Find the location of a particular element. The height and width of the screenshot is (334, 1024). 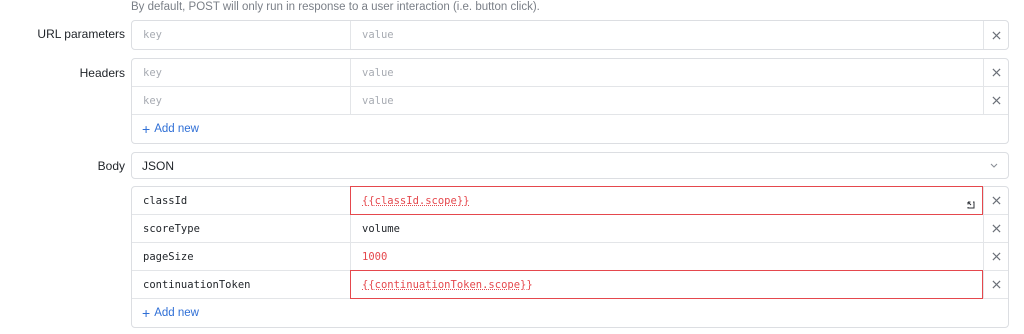

body-type-select: JSON is located at coordinates (570, 165).